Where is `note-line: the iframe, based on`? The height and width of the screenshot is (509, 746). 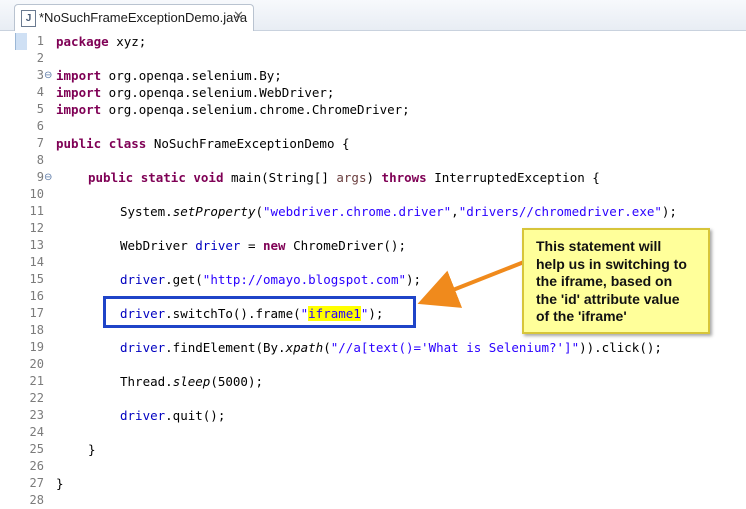 note-line: the iframe, based on is located at coordinates (604, 281).